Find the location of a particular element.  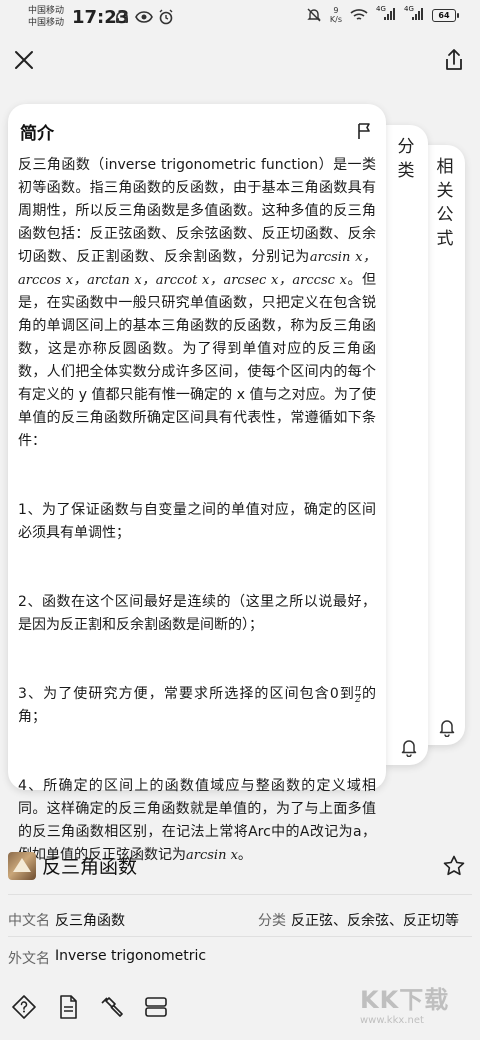

paragraph-2: 1、为了保证函数与自变量之间的单值对应，确定的区间必须具有单调性； is located at coordinates (197, 521).